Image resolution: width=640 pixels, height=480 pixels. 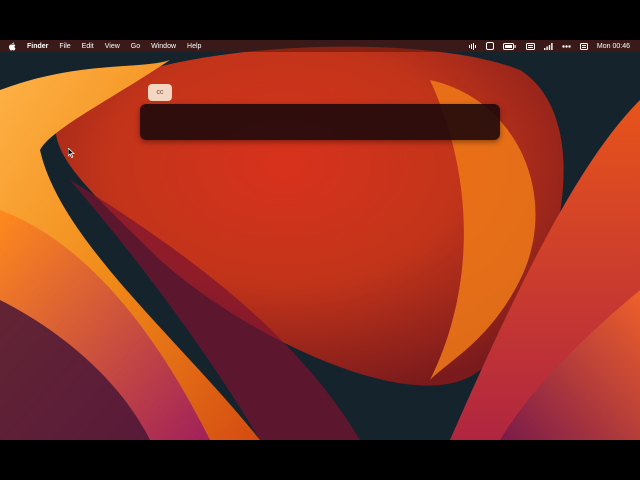 What do you see at coordinates (88, 46) in the screenshot?
I see `menu-edit: Edit` at bounding box center [88, 46].